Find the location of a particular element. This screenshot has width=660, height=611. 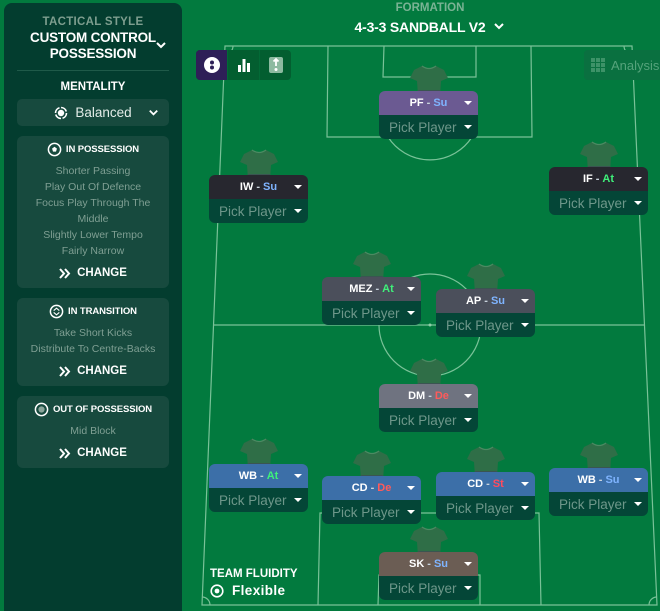

player-slot-sk: SK - Su Pick Player is located at coordinates (428, 563).